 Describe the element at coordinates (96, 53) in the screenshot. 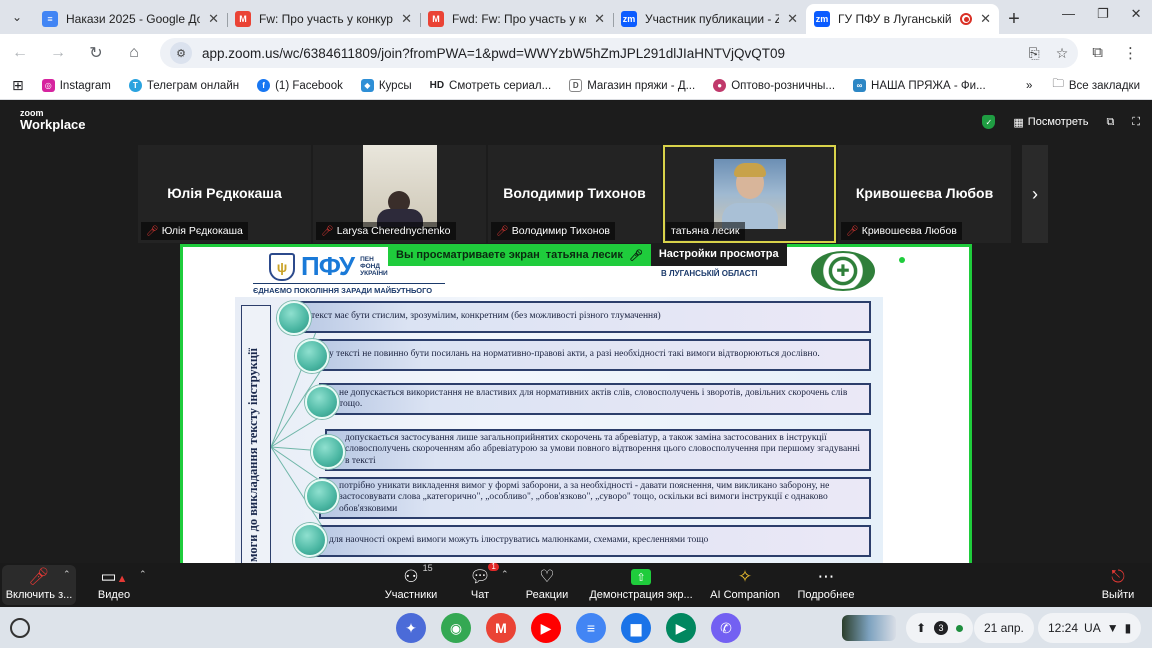

I see `reload-icon: ↻` at that location.